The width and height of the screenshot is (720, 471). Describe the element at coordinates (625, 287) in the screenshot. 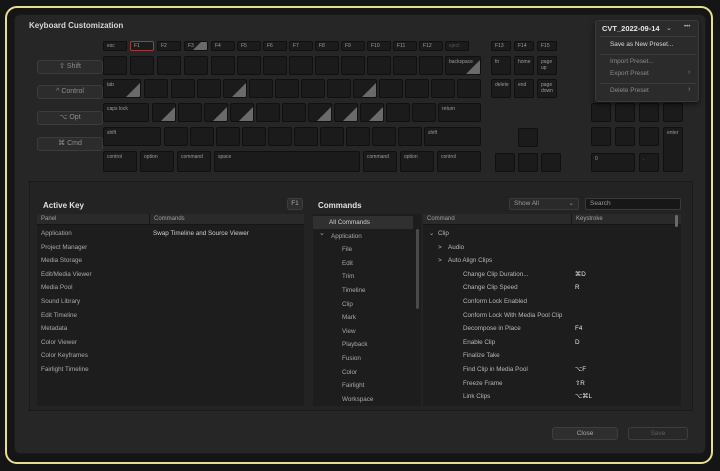

I see `command-row-keystroke: R` at that location.